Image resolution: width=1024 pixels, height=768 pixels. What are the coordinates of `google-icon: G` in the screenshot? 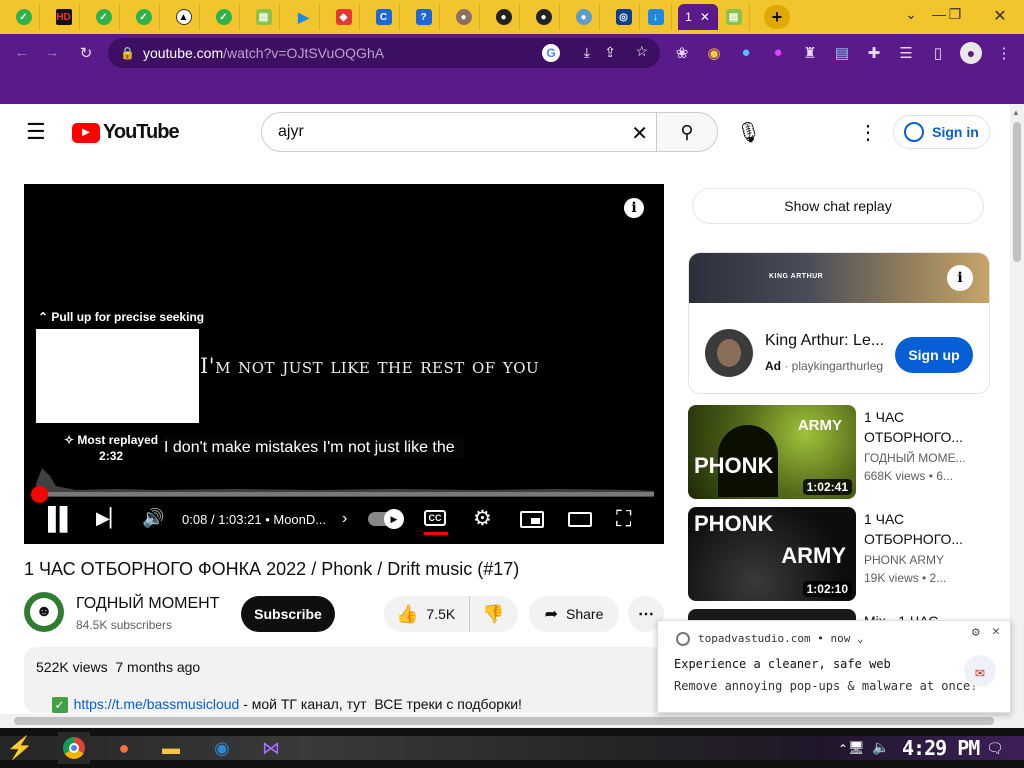 It's located at (551, 53).